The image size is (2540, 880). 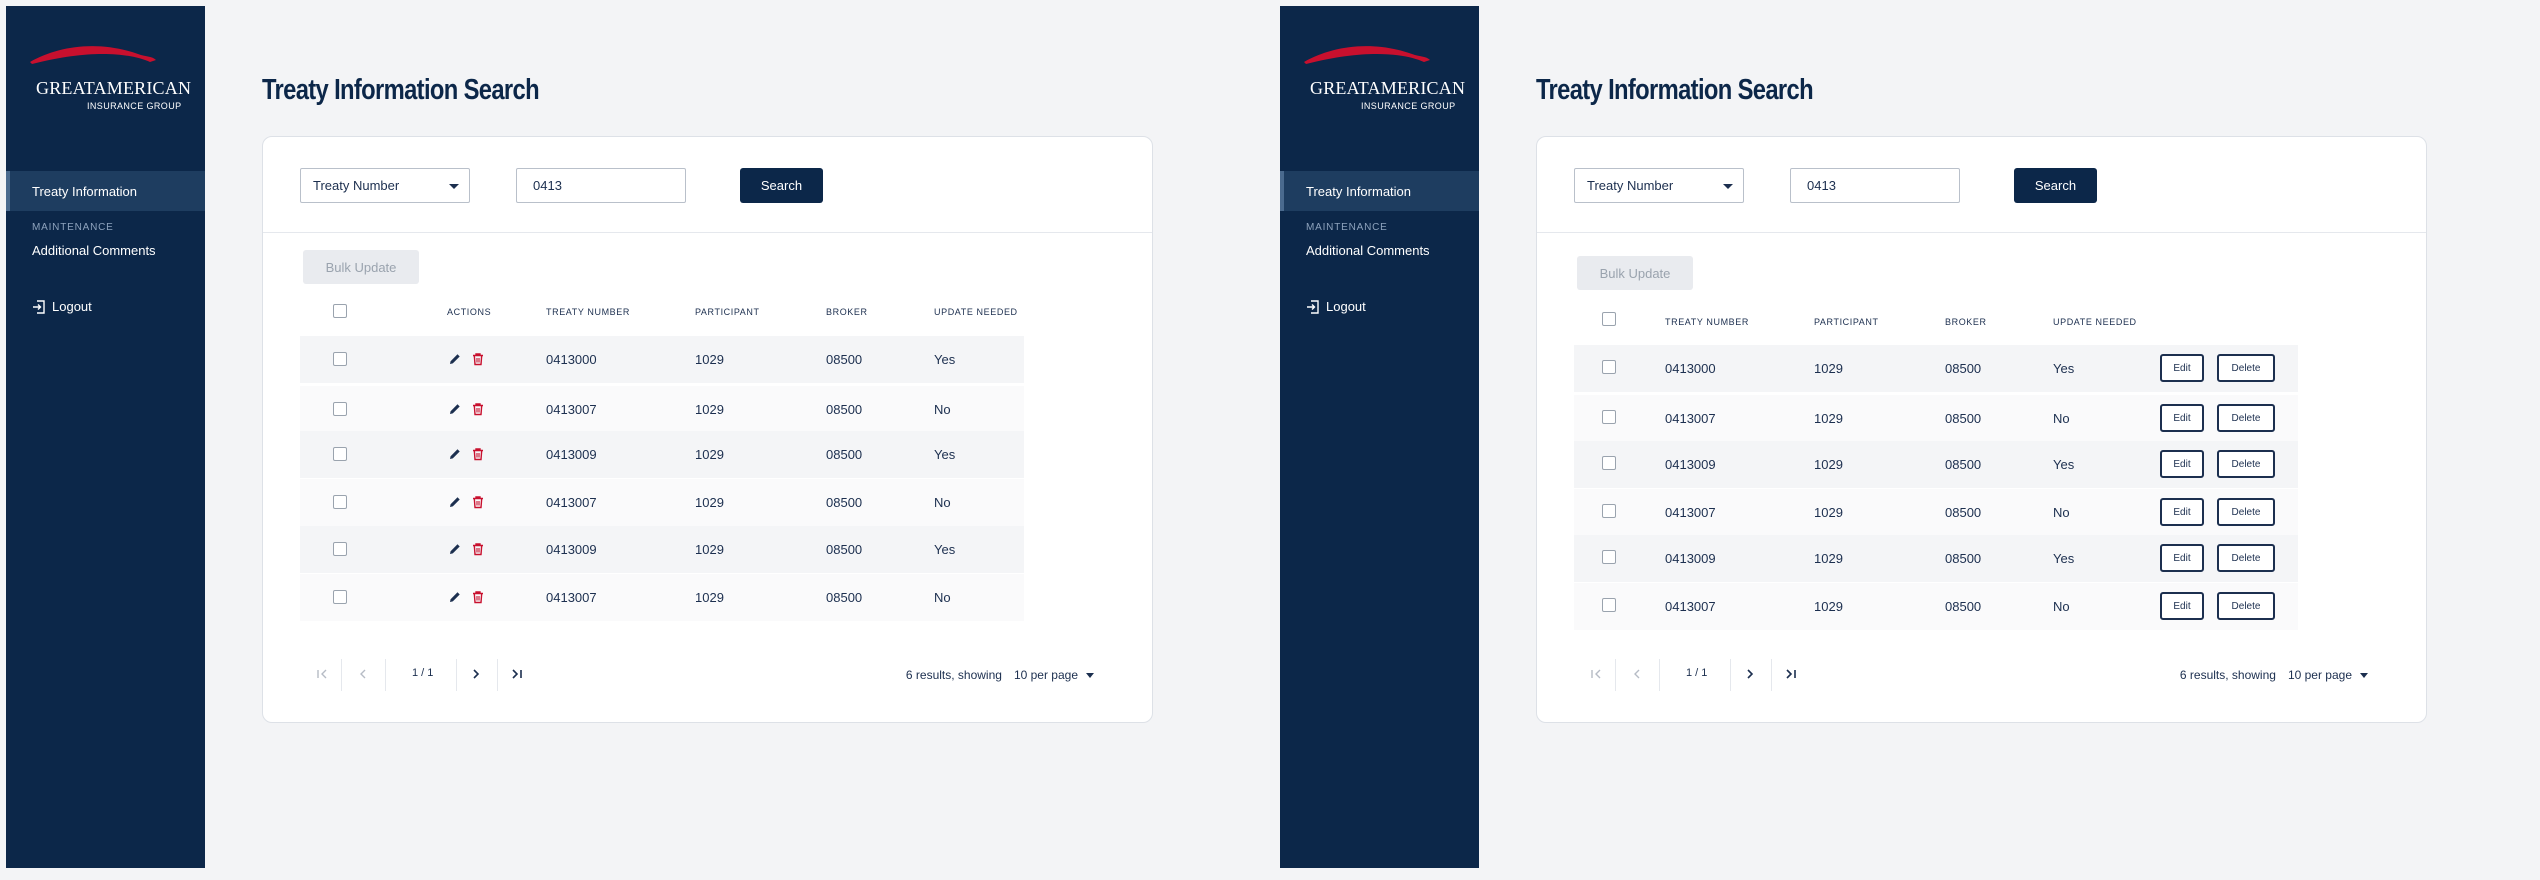 I want to click on results-summary: 6 results, showing 10 per page, so click(x=2274, y=675).